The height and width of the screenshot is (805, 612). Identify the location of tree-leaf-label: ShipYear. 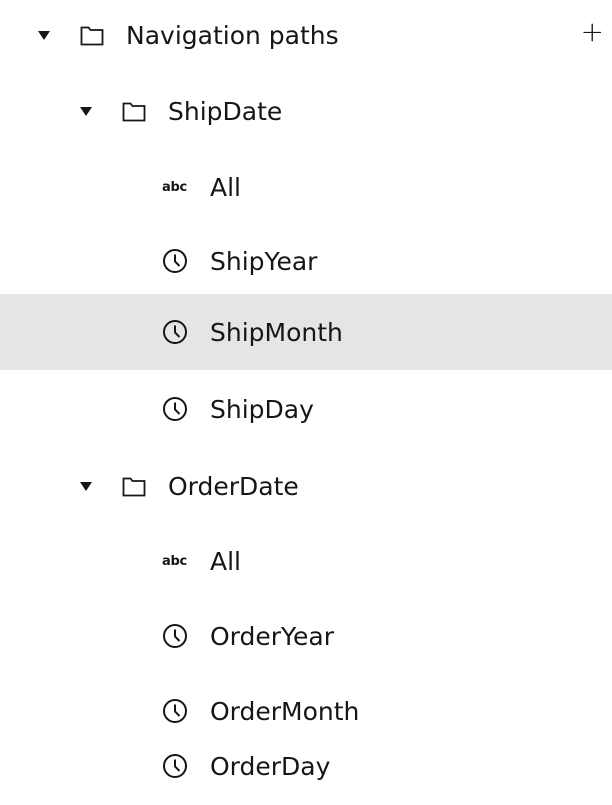
(264, 261).